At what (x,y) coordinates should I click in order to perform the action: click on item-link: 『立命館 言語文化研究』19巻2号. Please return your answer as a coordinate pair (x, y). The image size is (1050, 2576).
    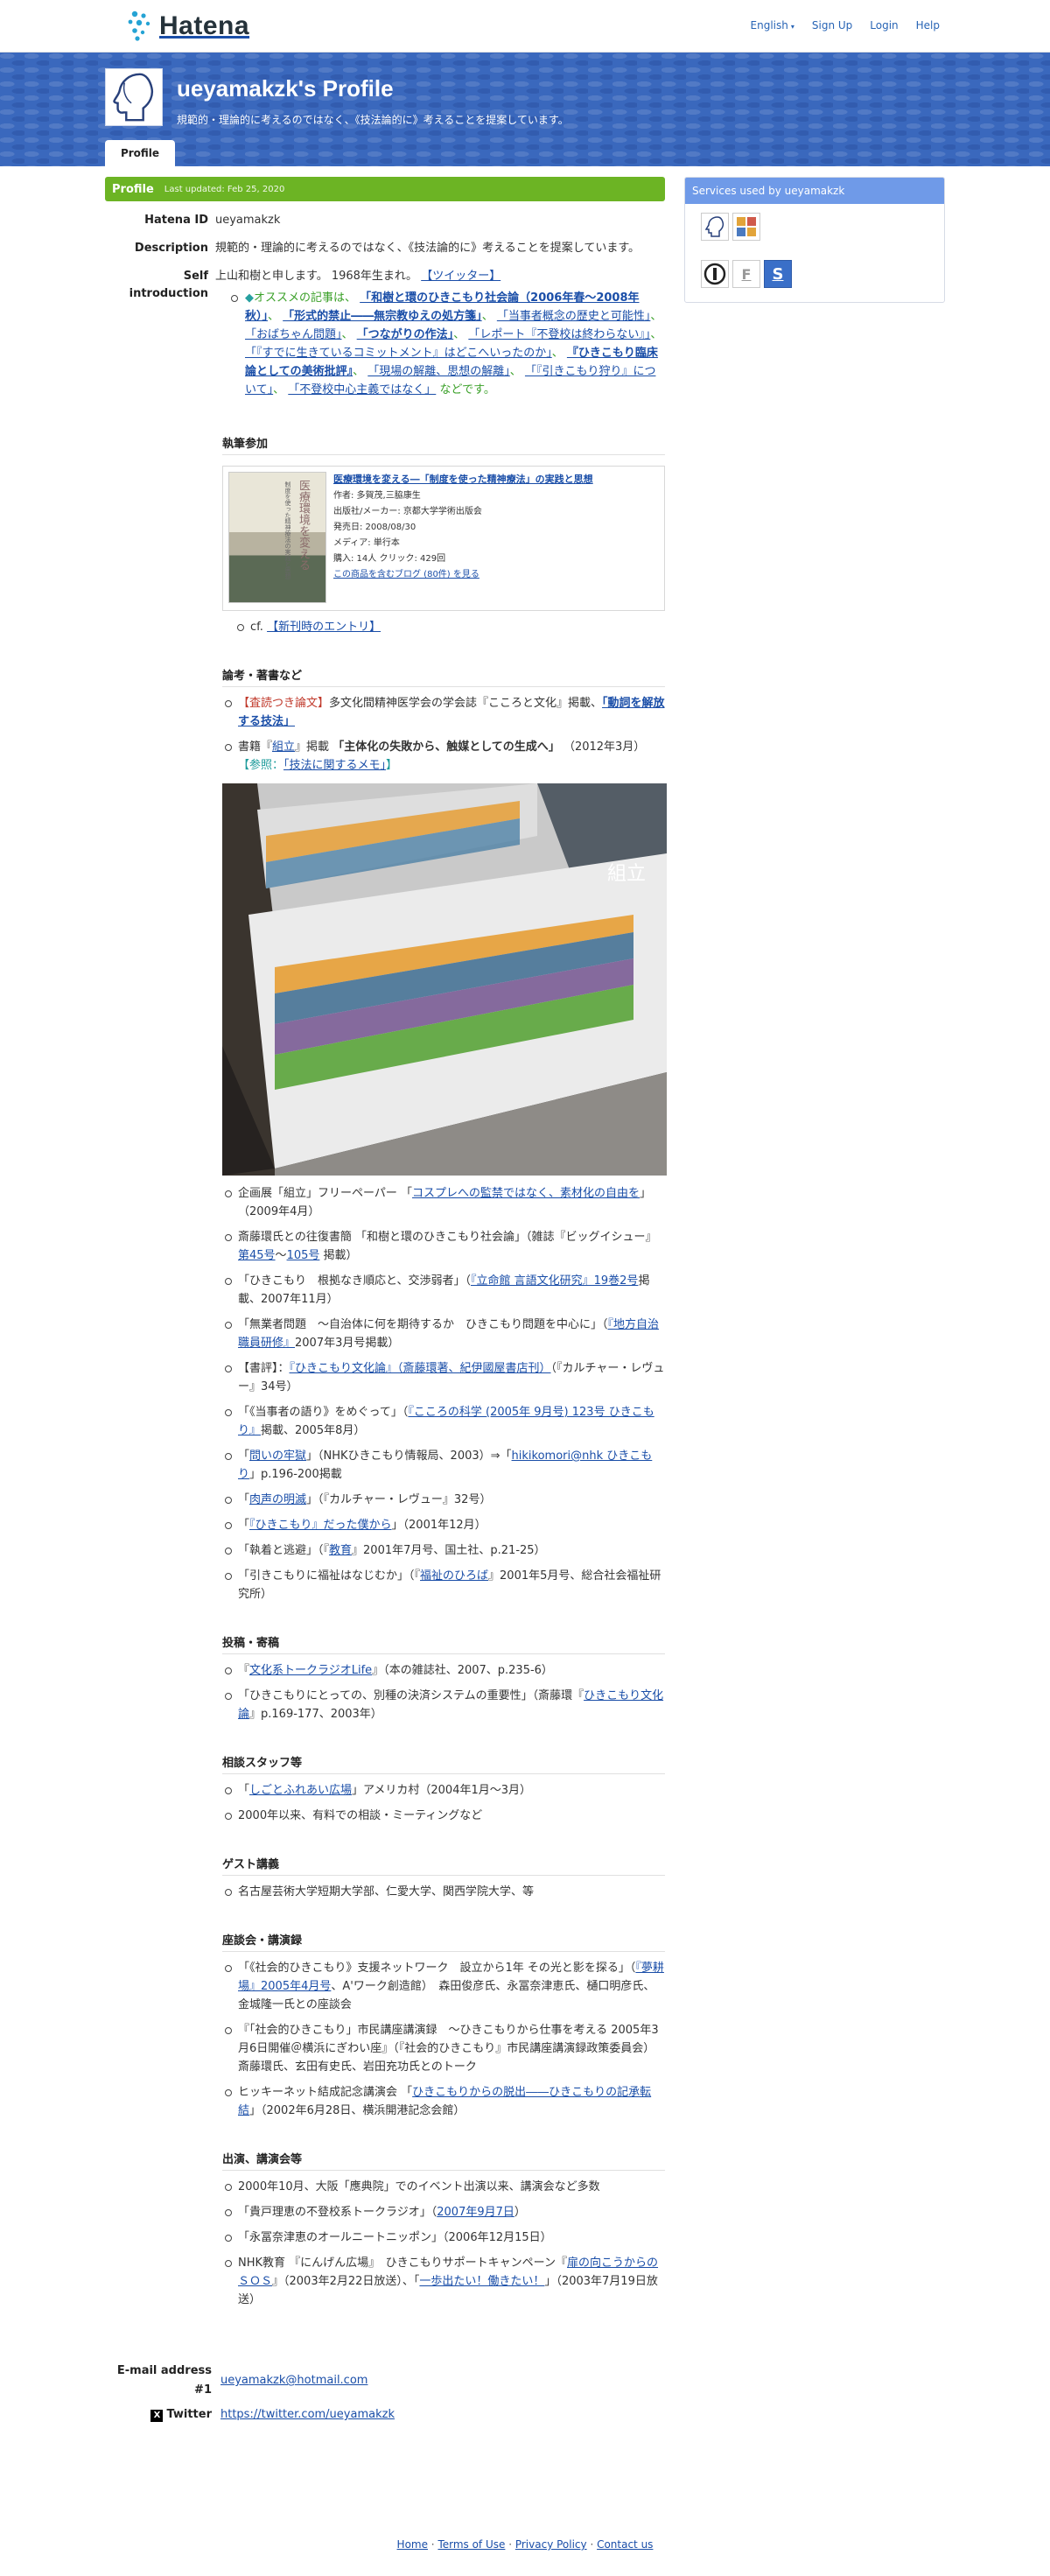
    Looking at the image, I should click on (554, 1281).